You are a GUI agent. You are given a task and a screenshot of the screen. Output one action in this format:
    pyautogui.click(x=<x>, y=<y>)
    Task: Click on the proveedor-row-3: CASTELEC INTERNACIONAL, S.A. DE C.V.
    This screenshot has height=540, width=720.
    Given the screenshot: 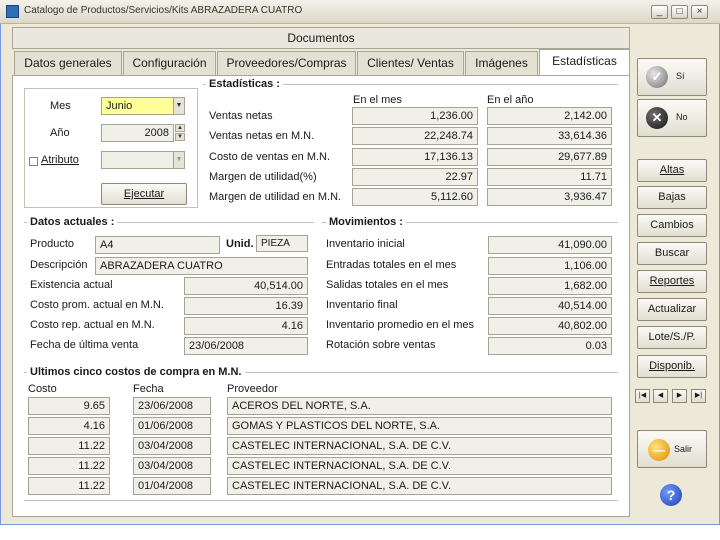 What is the action you would take?
    pyautogui.click(x=419, y=446)
    